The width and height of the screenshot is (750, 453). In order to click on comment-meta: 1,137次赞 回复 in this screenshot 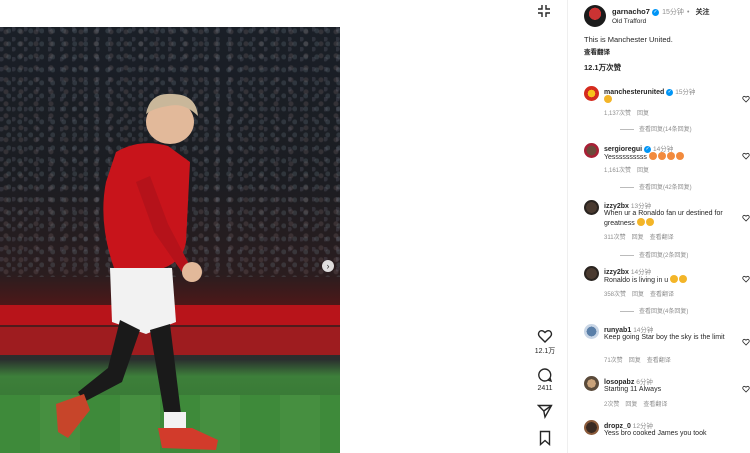, I will do `click(629, 112)`.